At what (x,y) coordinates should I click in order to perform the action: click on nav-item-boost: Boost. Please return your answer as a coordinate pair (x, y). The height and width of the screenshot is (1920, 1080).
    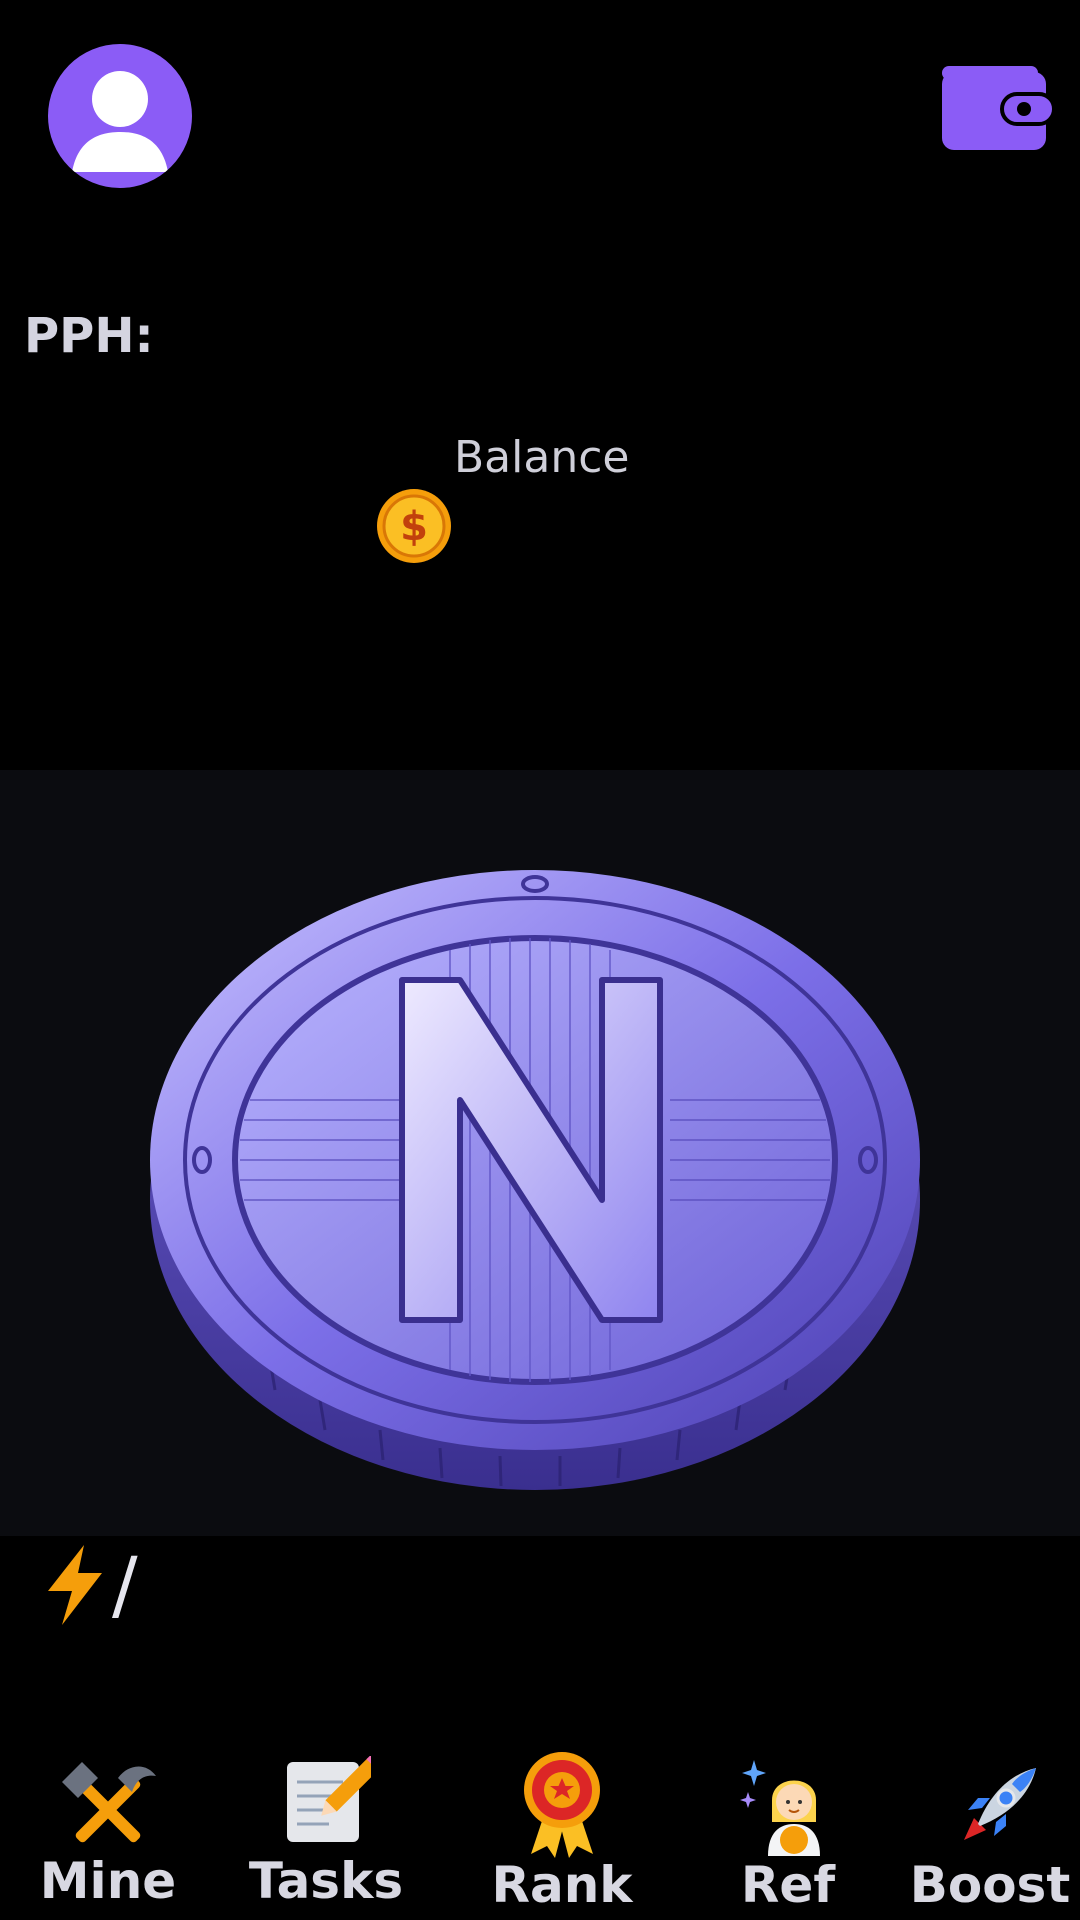
    Looking at the image, I should click on (990, 1830).